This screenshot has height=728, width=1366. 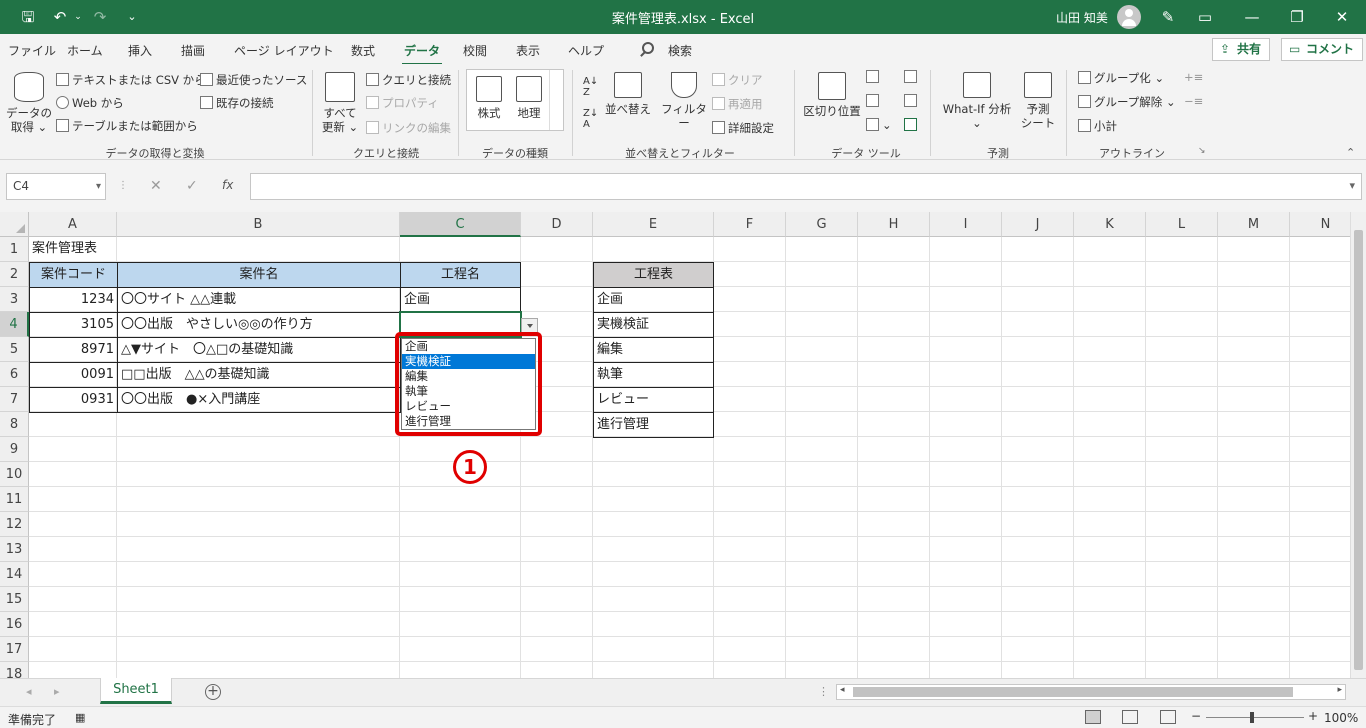 What do you see at coordinates (823, 691) in the screenshot?
I see `tab-split-handle: ⋮` at bounding box center [823, 691].